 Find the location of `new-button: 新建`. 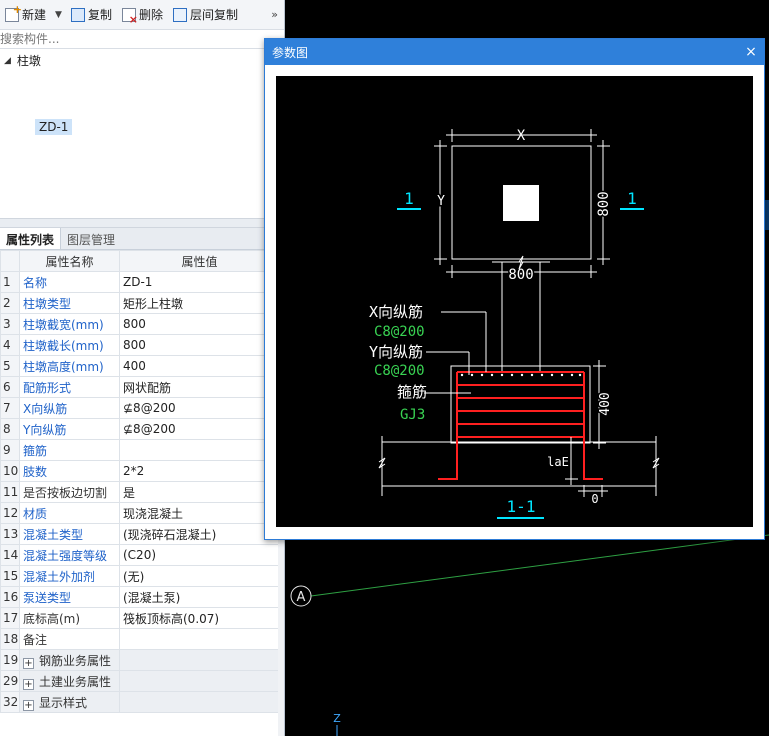

new-button: 新建 is located at coordinates (25, 14).